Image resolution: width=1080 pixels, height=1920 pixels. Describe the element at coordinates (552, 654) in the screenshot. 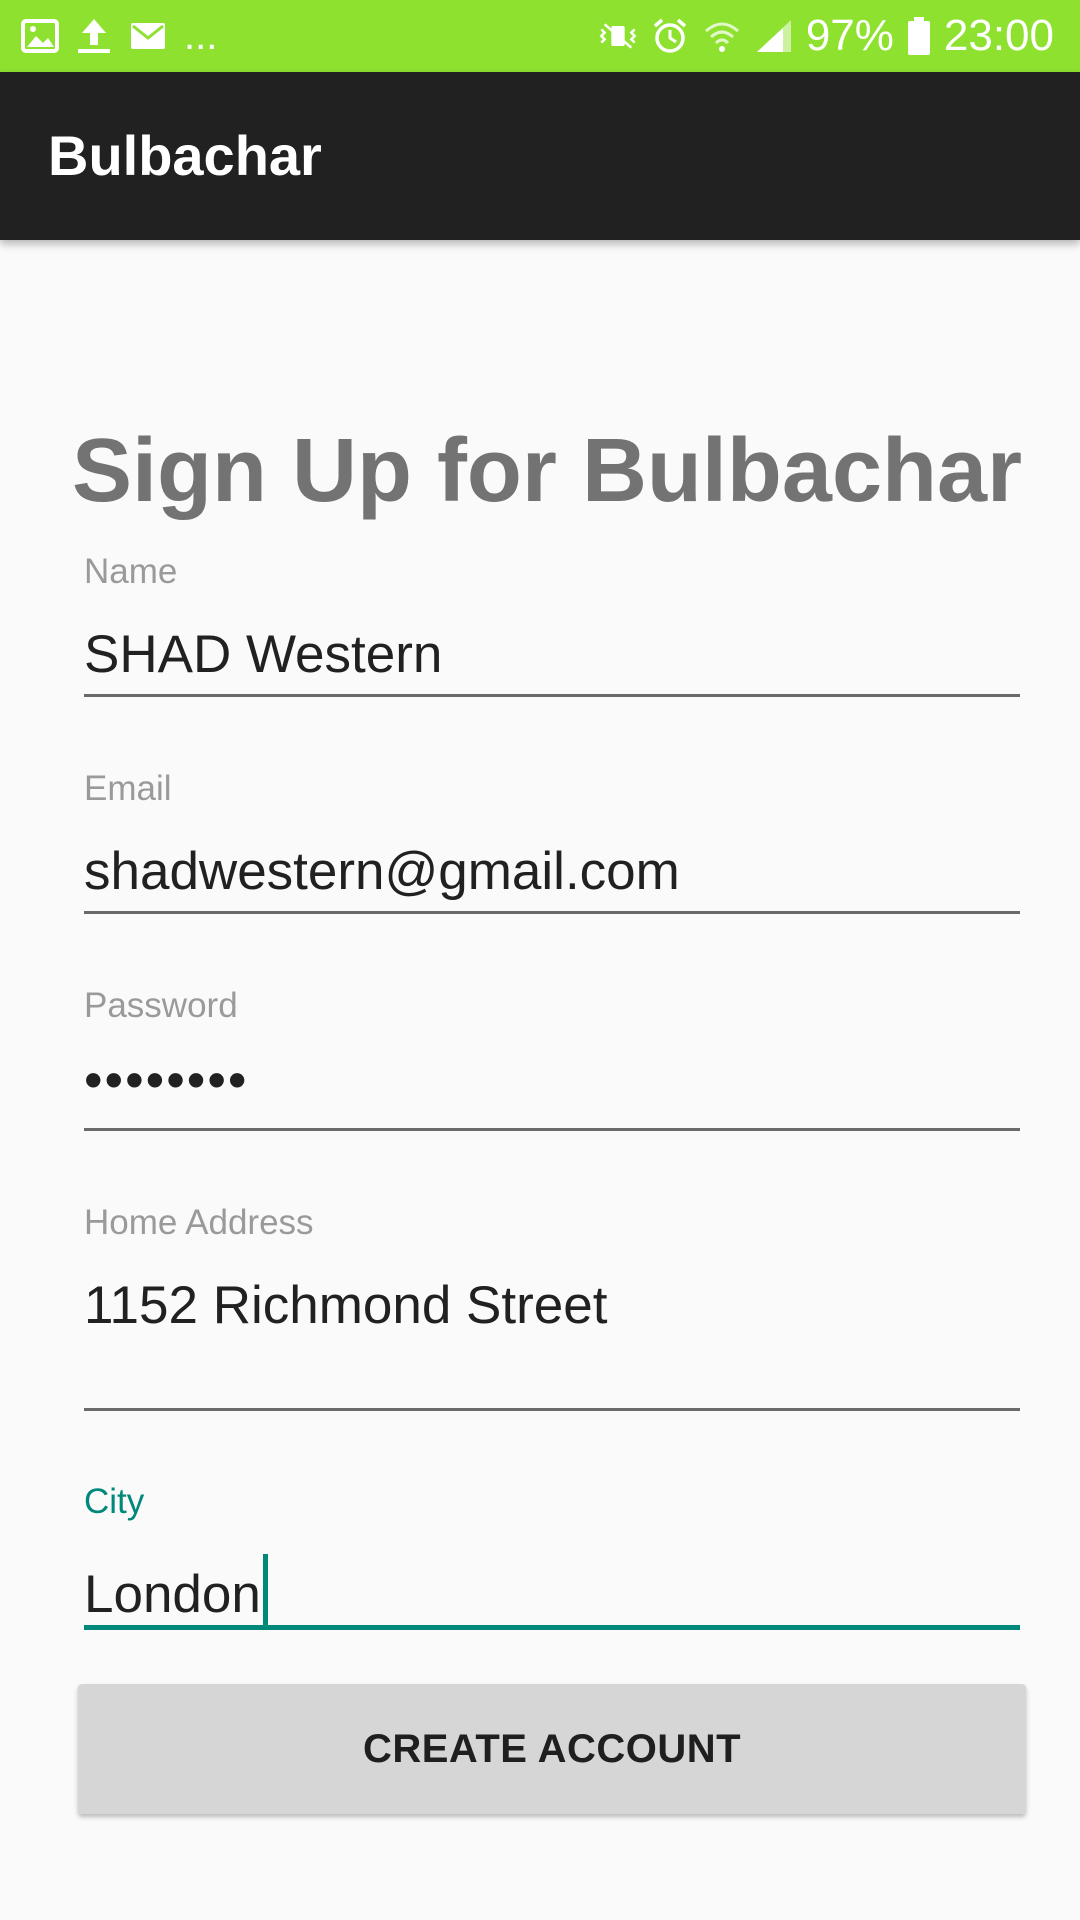

I see `name-input: SHAD Western` at that location.